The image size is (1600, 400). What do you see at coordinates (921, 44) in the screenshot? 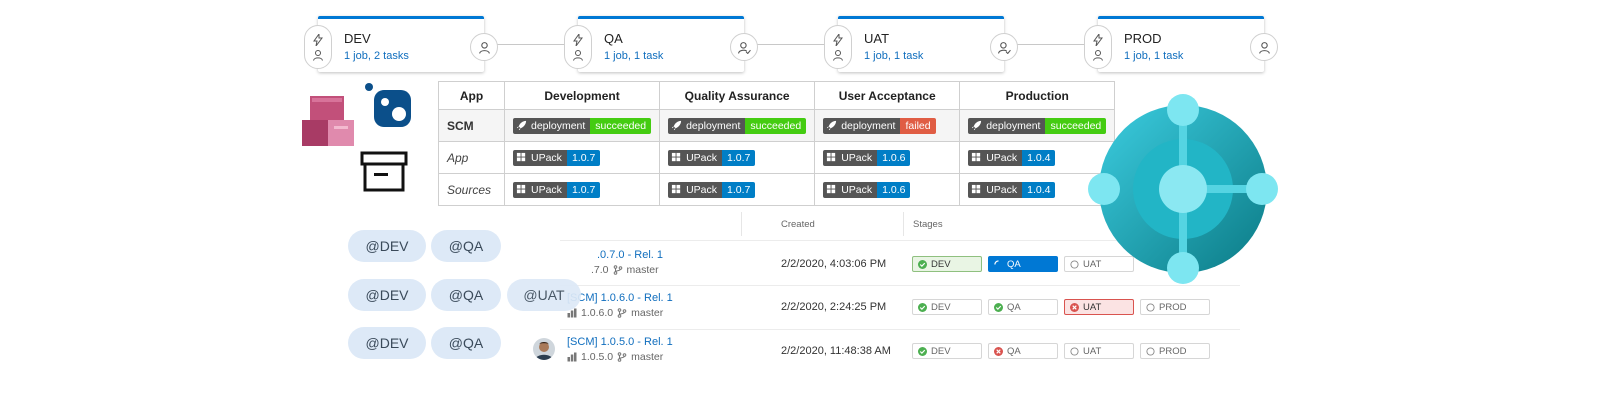
I see `stage-card-uat: UAT 1 job, 1 task` at bounding box center [921, 44].